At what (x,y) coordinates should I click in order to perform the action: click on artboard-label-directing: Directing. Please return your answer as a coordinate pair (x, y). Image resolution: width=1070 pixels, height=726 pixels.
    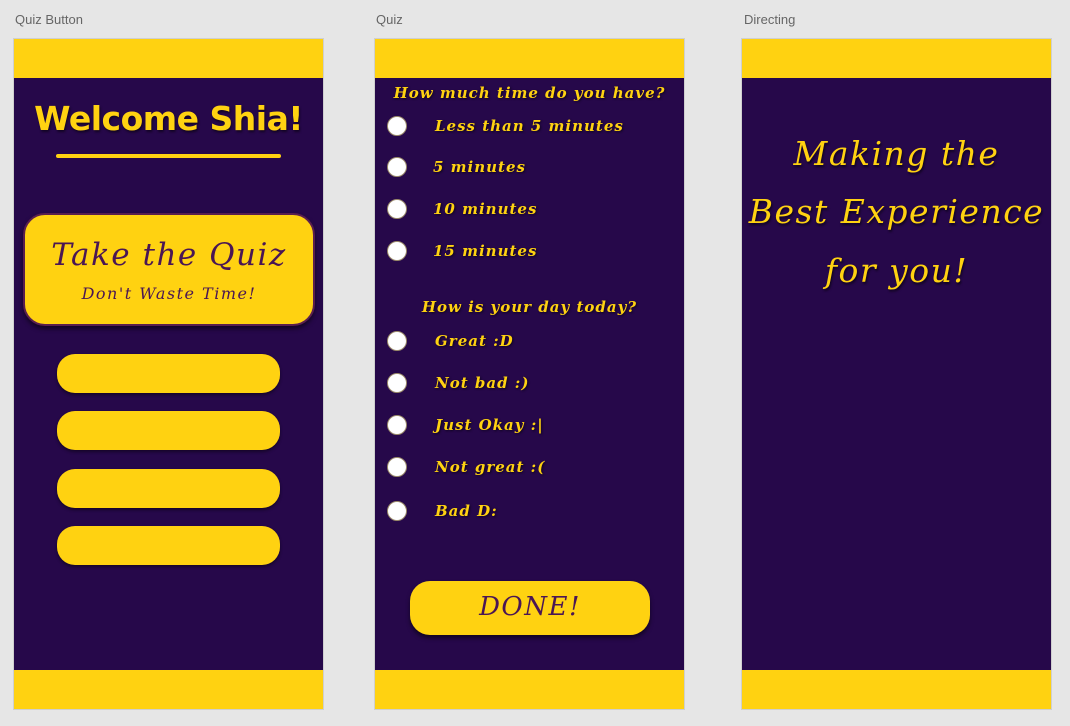
    Looking at the image, I should click on (769, 19).